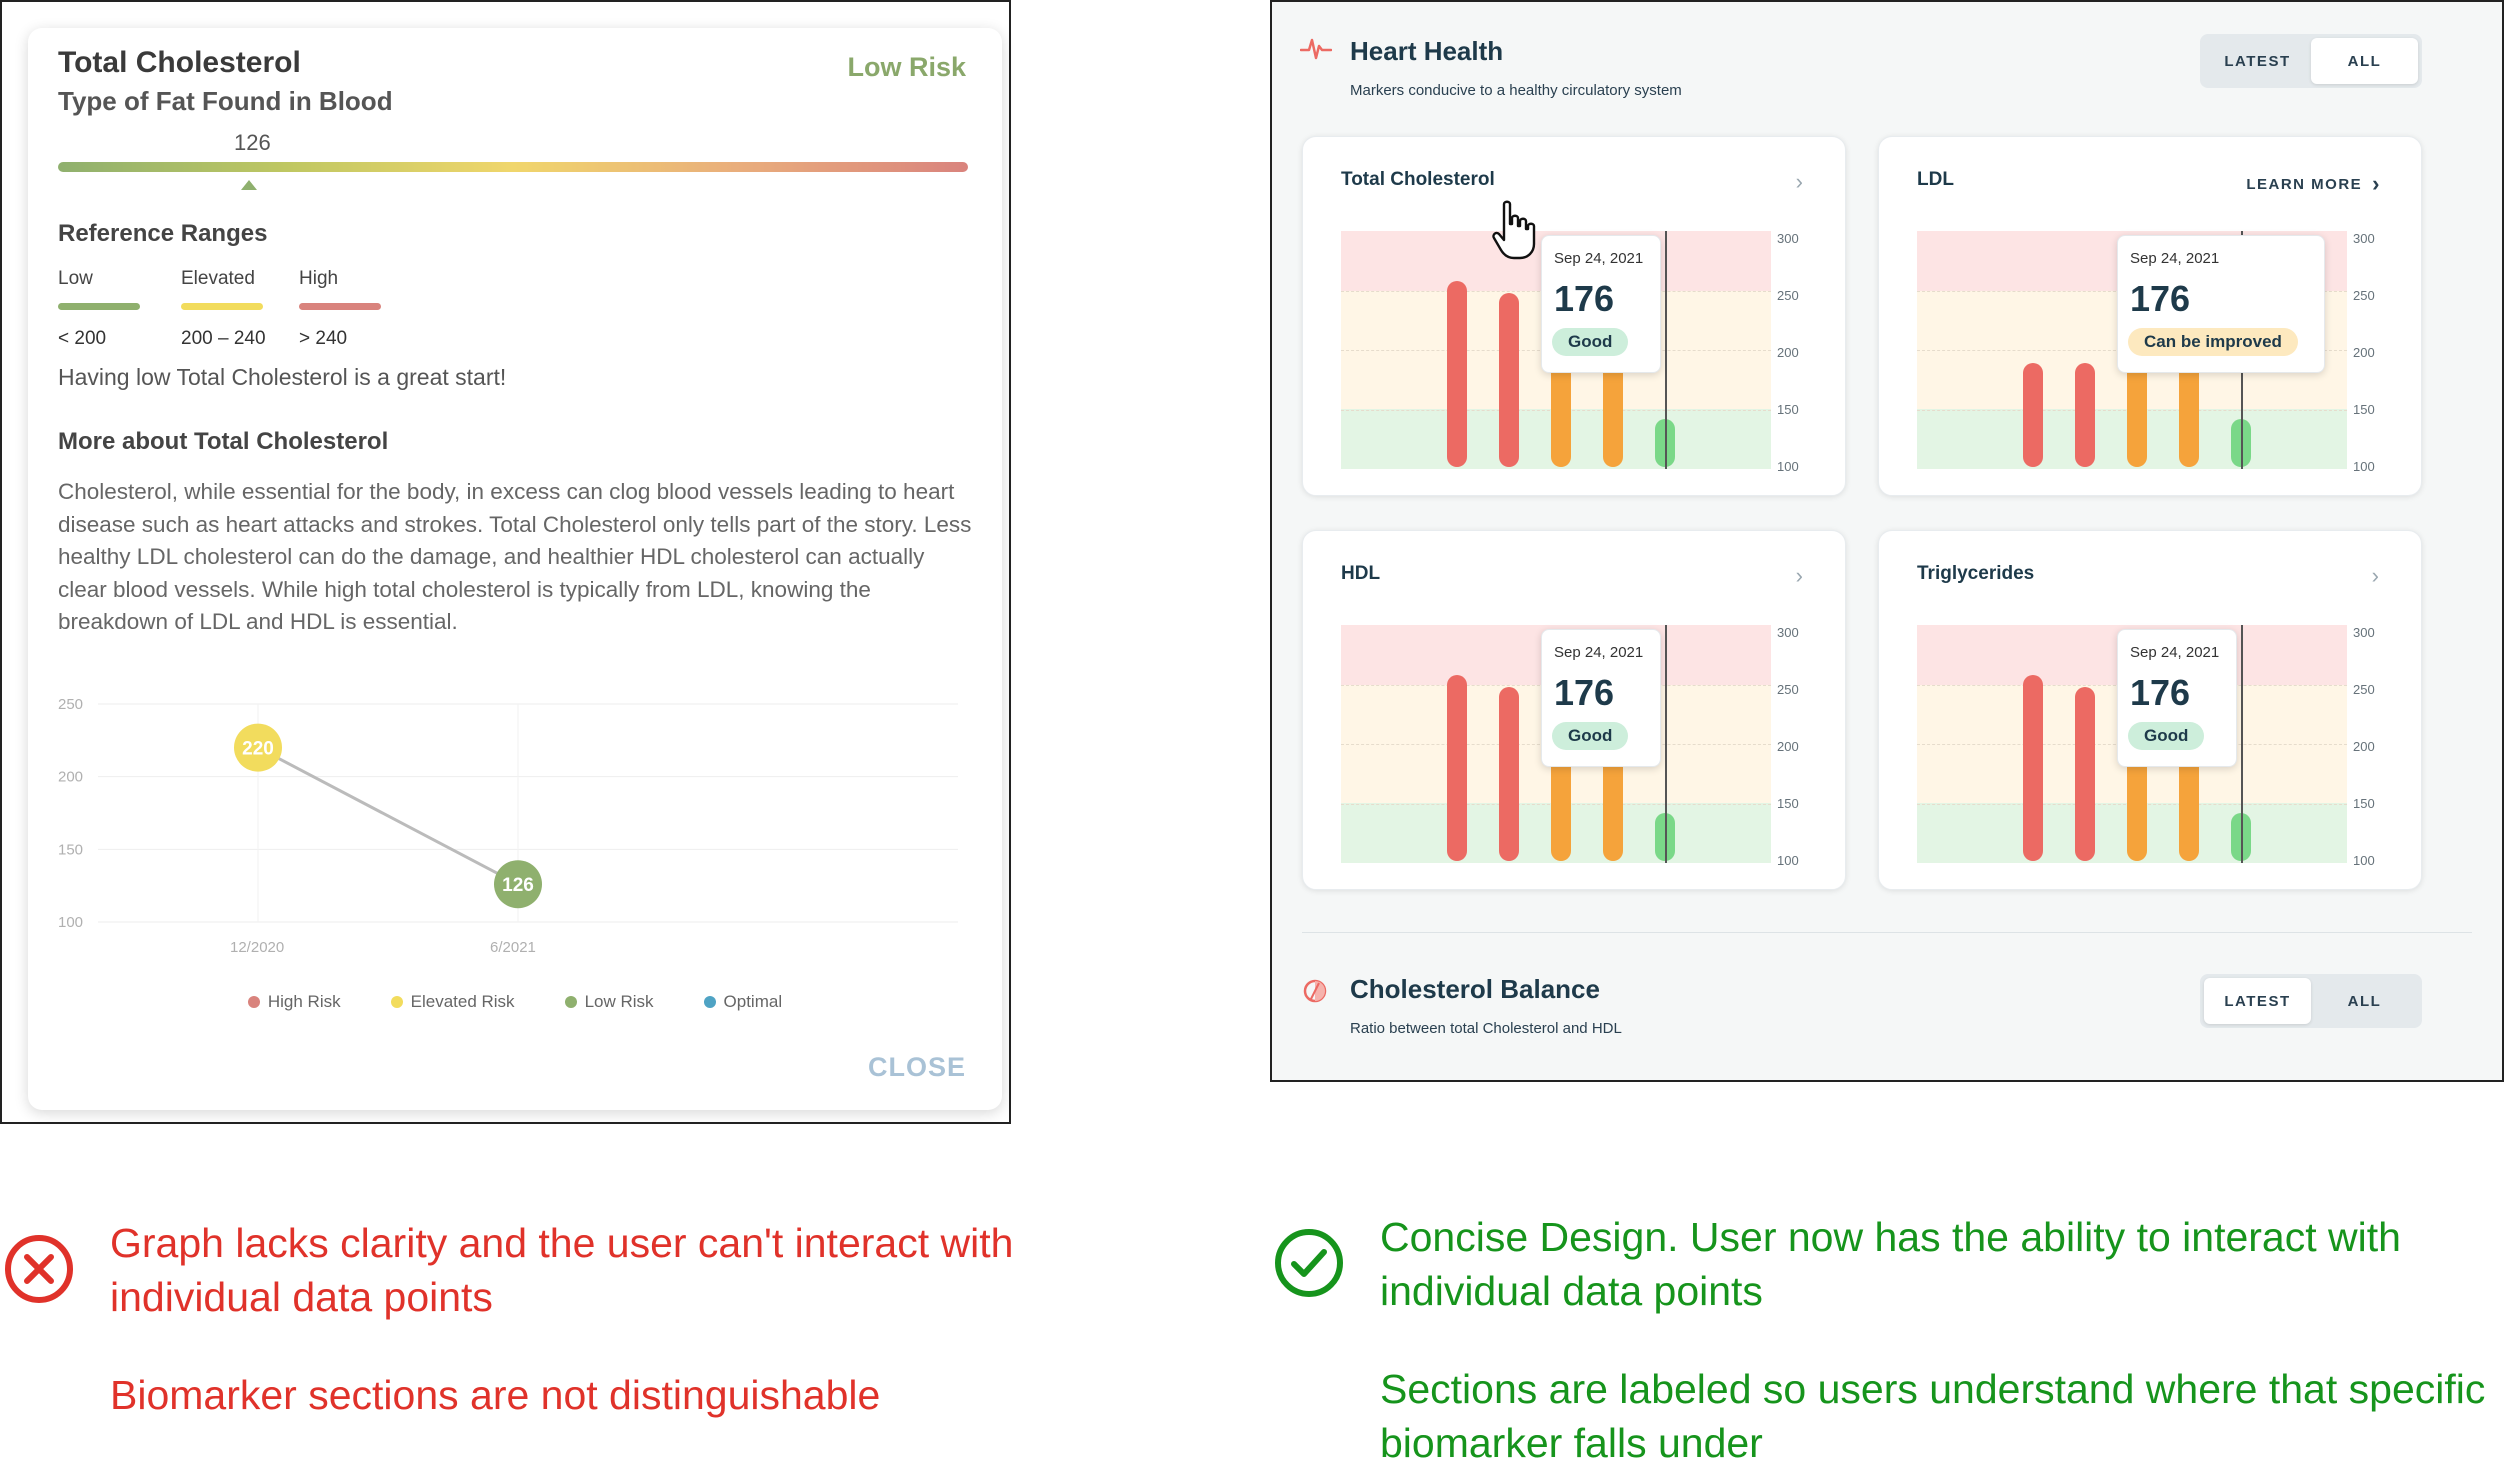 The height and width of the screenshot is (1484, 2504). Describe the element at coordinates (515, 1002) in the screenshot. I see `chart-legend: High Risk Elevated Risk Low Risk Optimal` at that location.